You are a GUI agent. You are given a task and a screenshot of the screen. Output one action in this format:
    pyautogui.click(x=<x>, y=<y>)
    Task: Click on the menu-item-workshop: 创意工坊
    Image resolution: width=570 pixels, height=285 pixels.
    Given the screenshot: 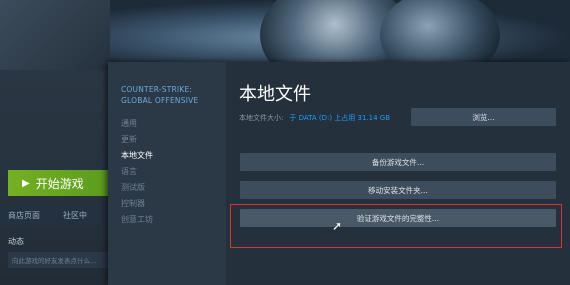 What is the action you would take?
    pyautogui.click(x=137, y=220)
    